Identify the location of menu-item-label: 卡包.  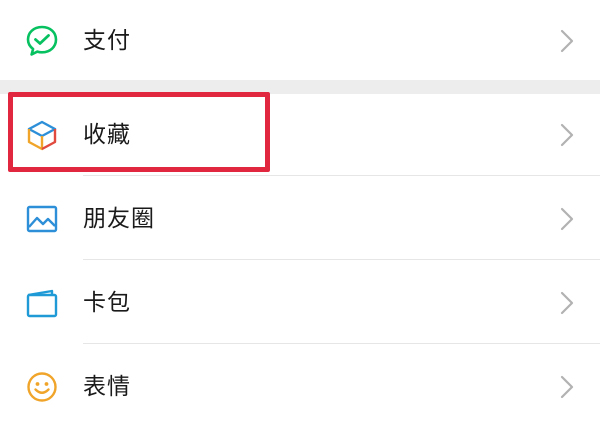
(107, 303).